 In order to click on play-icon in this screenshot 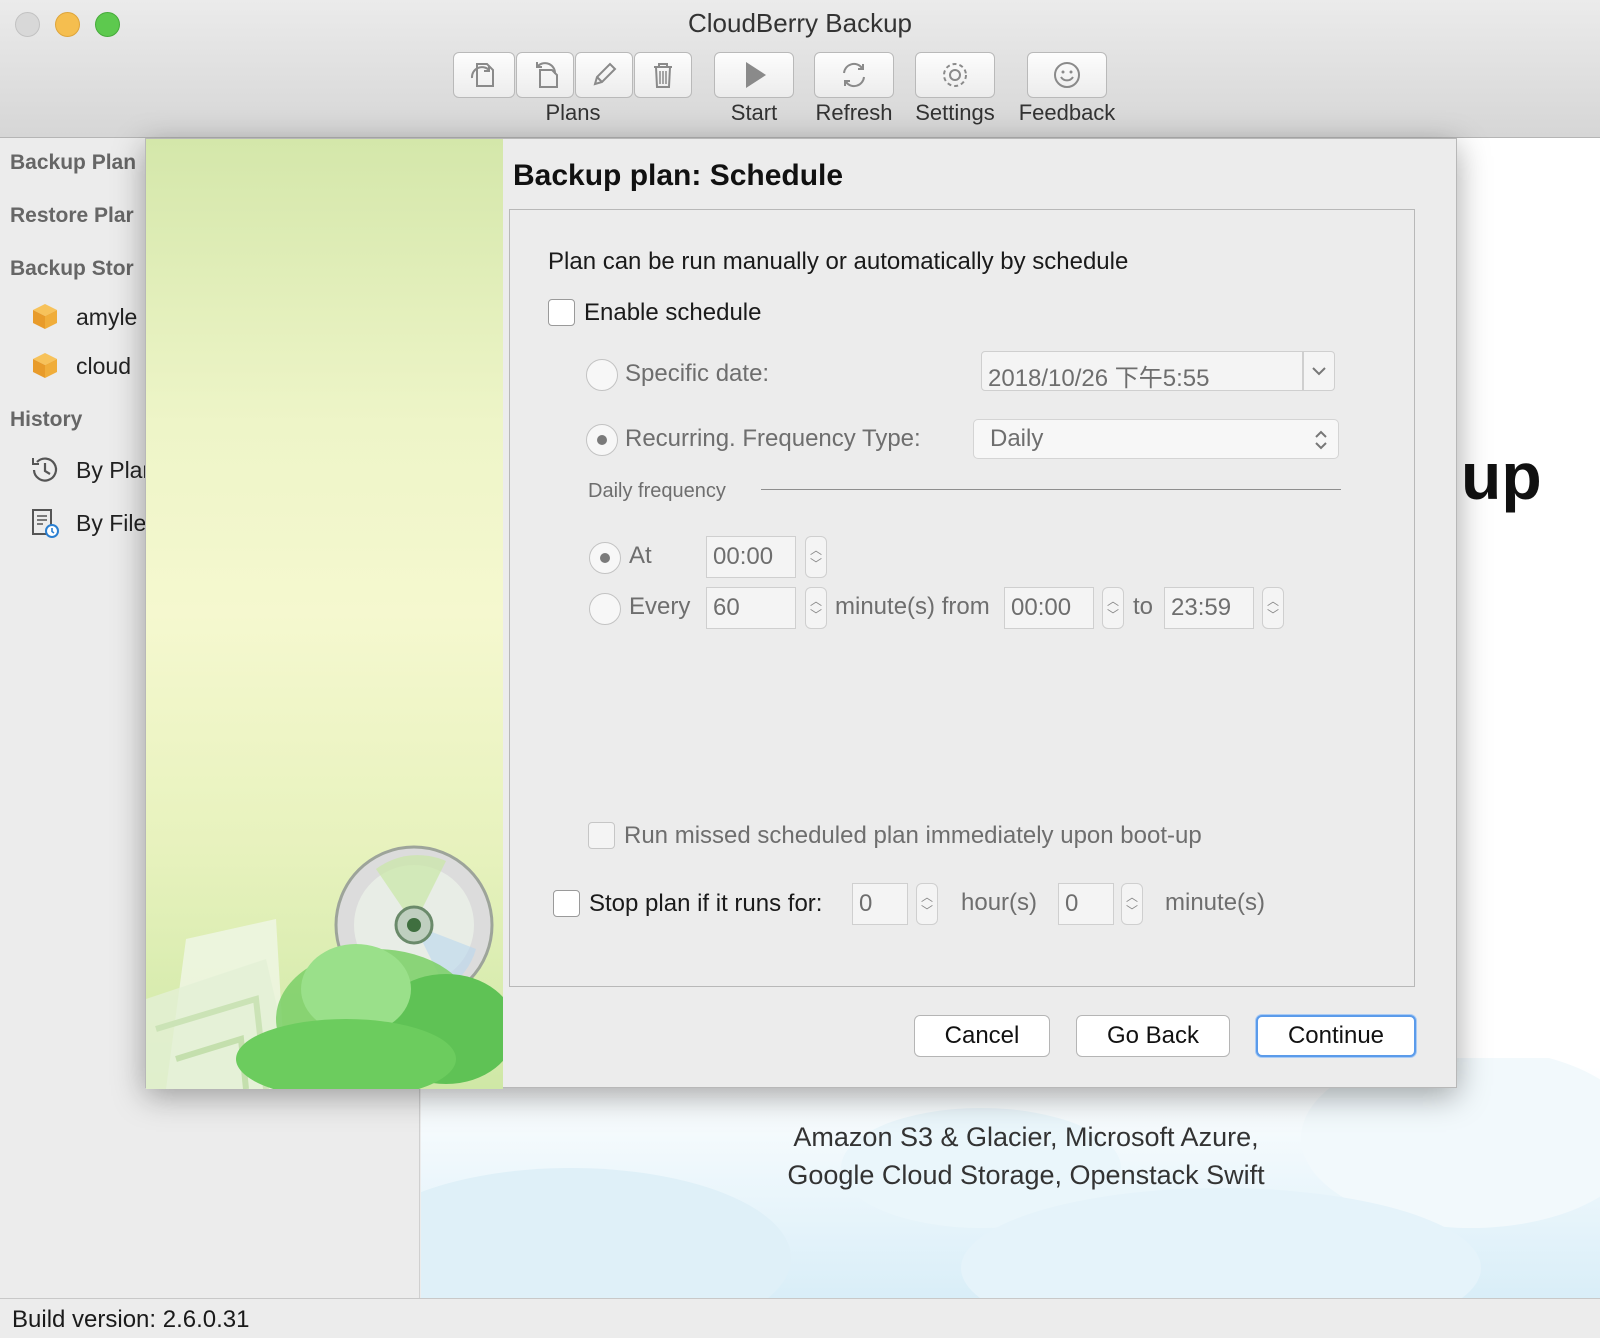, I will do `click(756, 75)`.